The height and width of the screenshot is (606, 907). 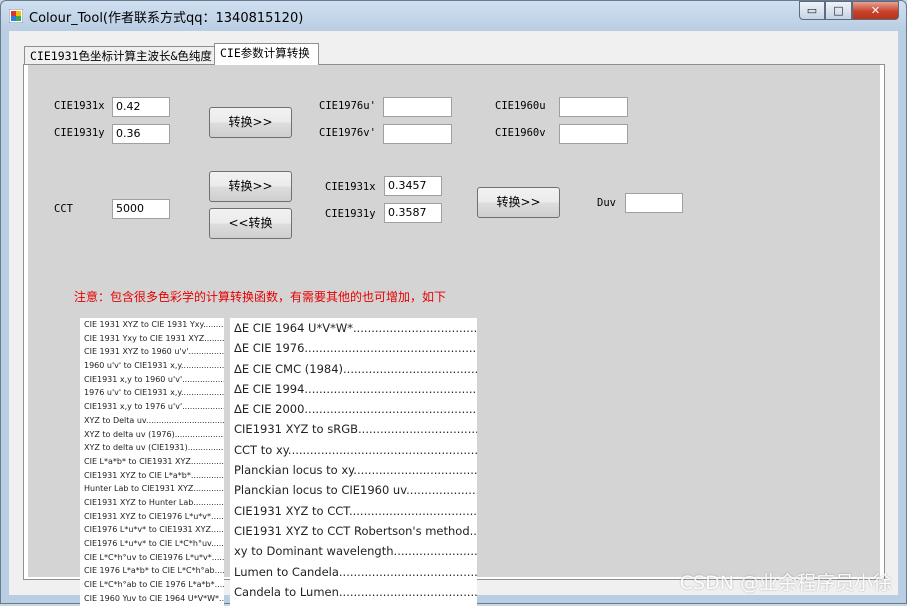 I want to click on watermark: CSDN @业余程序员小徐, so click(x=785, y=583).